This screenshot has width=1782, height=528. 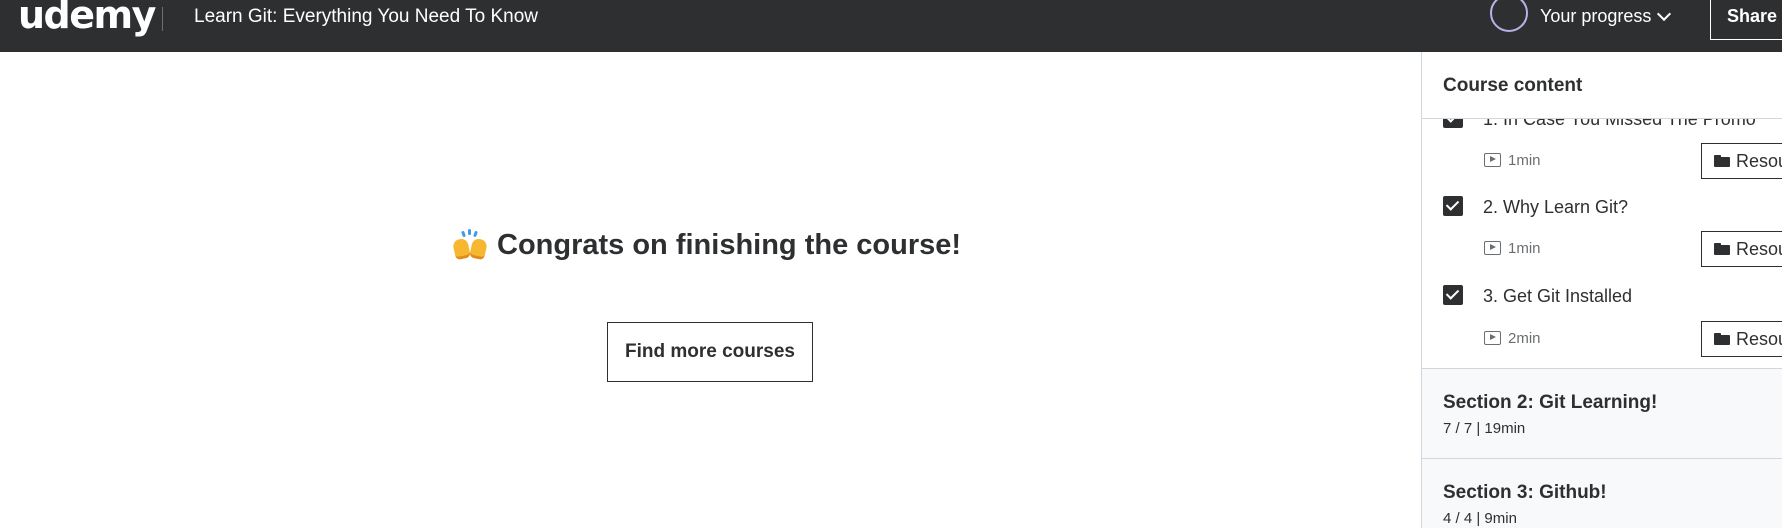 I want to click on share-button: Share, so click(x=1746, y=20).